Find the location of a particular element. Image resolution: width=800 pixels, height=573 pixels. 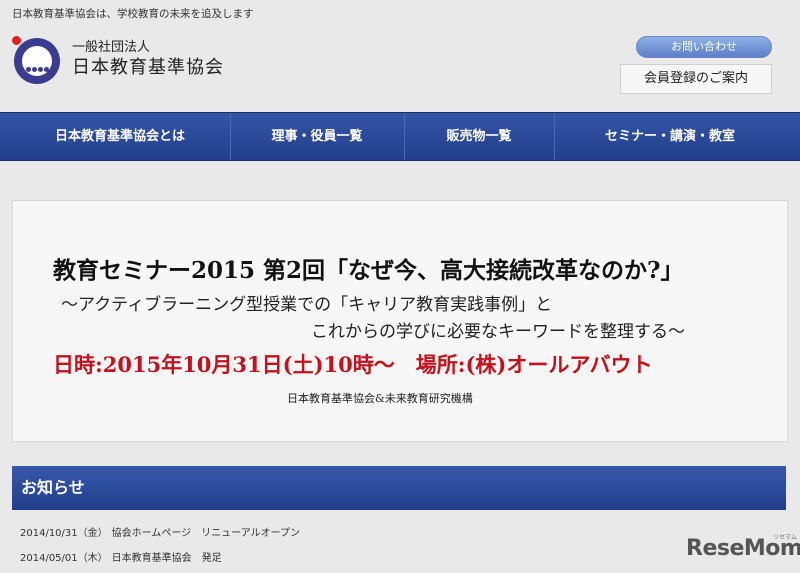

nav-item-about: 日本教育基準協会とは is located at coordinates (120, 136).